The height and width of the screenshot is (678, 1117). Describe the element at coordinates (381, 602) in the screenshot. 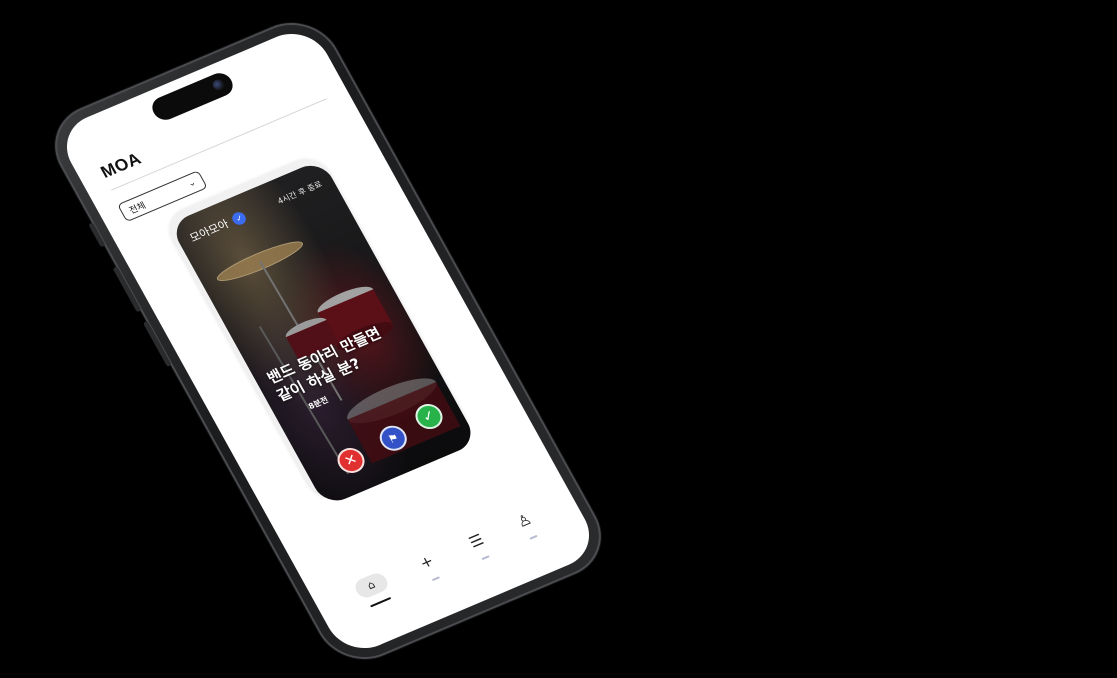

I see `nav-active-indicator` at that location.